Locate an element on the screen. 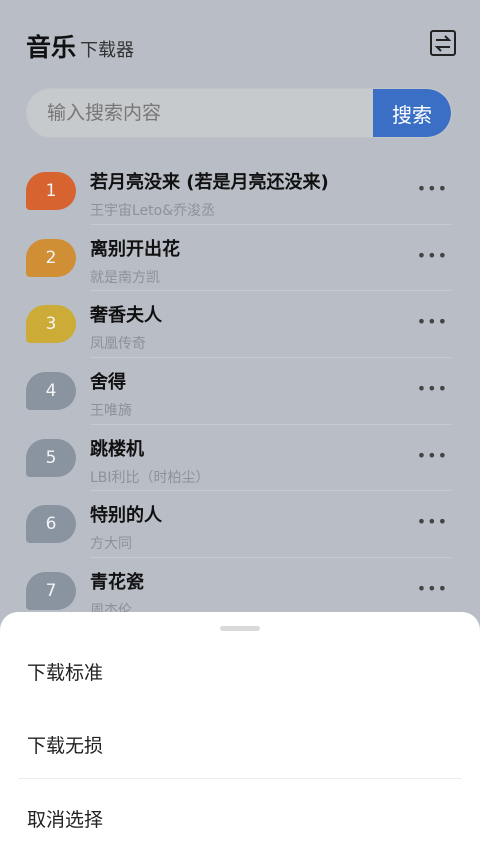 The image size is (480, 853). rank-badge: 3 is located at coordinates (51, 324).